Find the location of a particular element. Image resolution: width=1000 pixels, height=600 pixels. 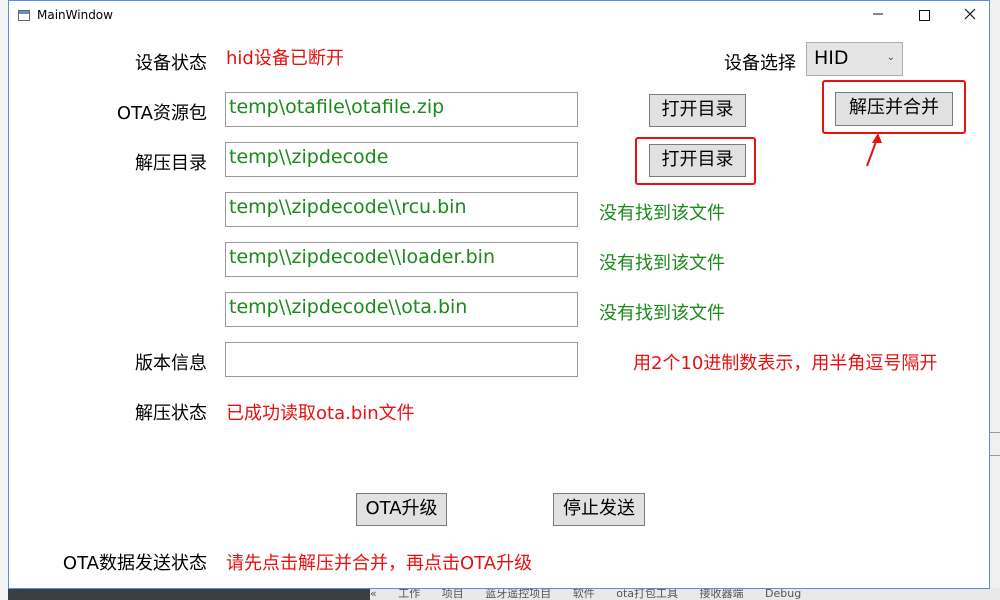

maximize-button is located at coordinates (924, 16).